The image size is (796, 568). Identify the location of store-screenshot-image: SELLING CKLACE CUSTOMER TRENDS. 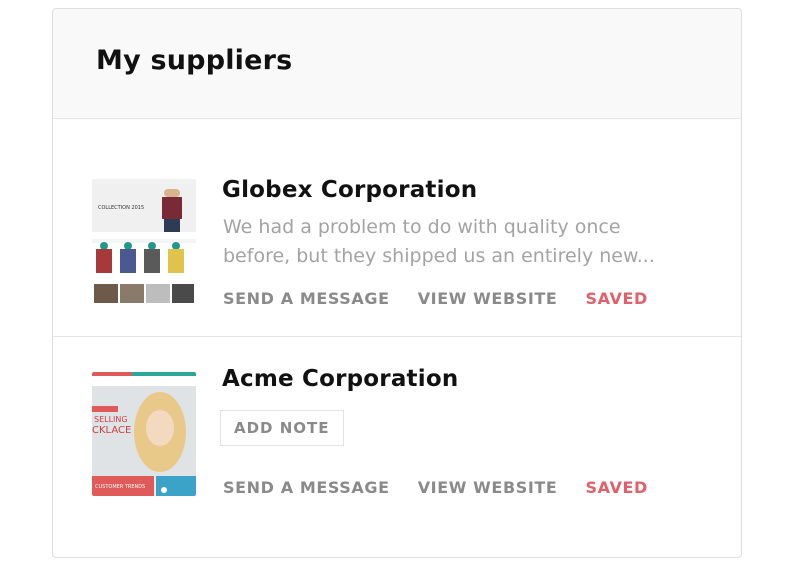
(144, 434).